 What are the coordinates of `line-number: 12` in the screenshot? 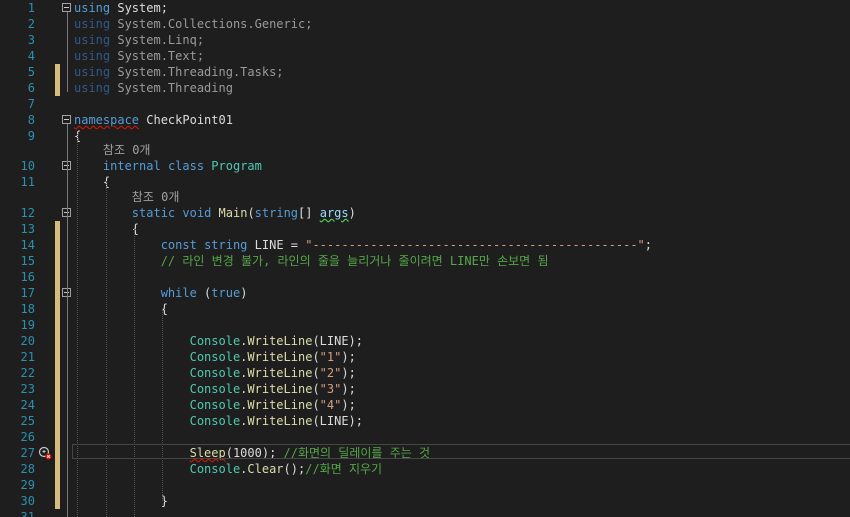 It's located at (27, 213).